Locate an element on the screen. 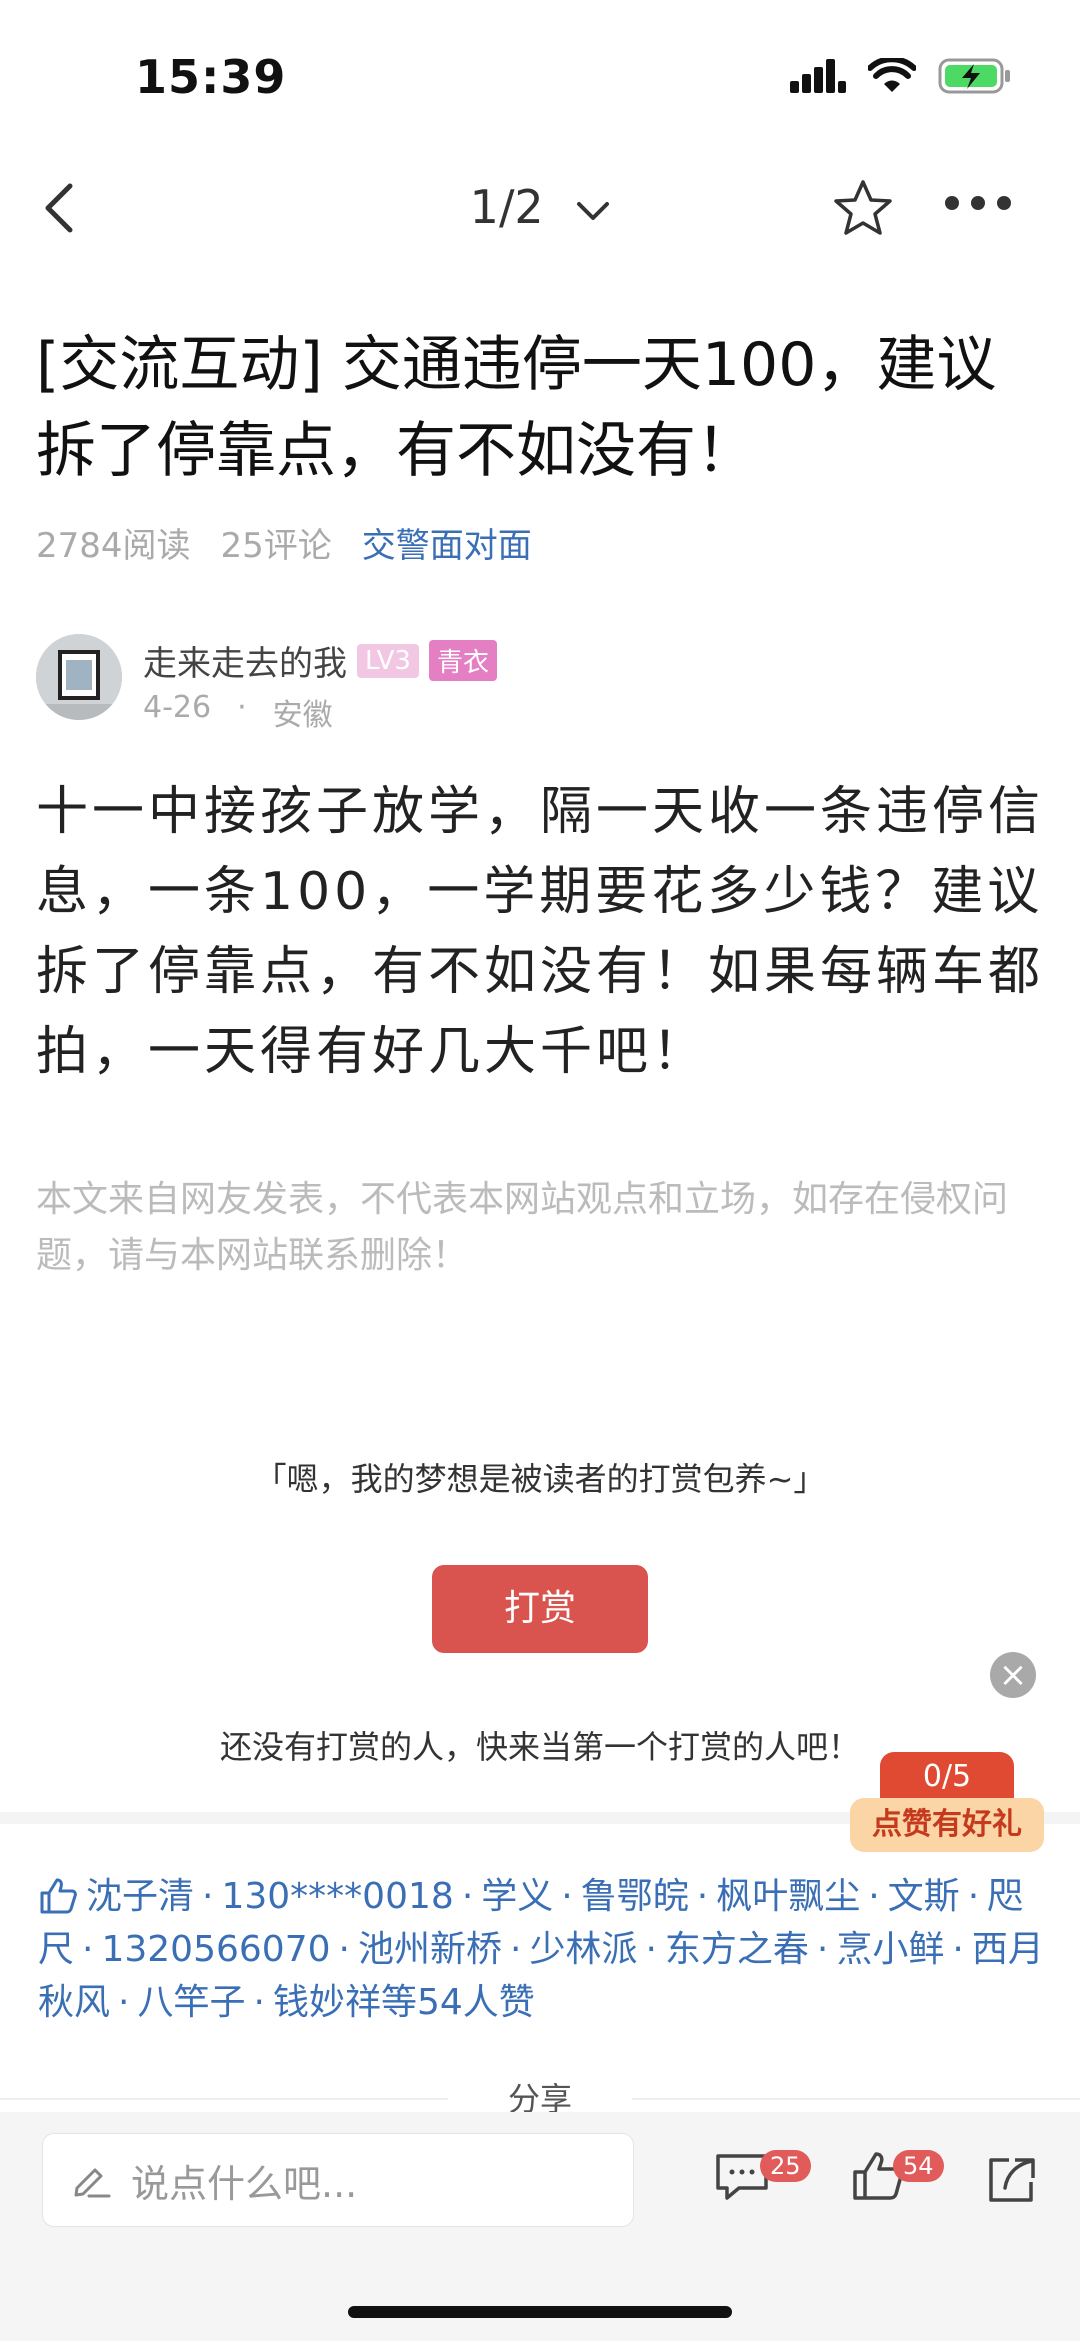  promo-progress: 0/5 is located at coordinates (947, 1777).